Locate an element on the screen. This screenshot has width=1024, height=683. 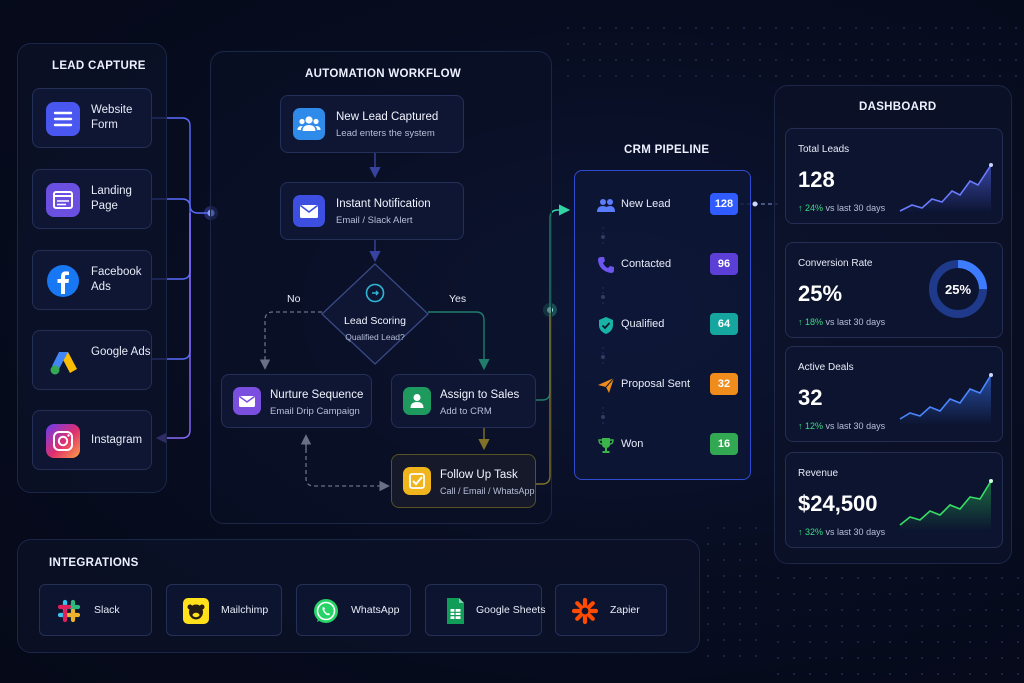
crm-stage-qualified: Qualified 64 is located at coordinates (662, 325).